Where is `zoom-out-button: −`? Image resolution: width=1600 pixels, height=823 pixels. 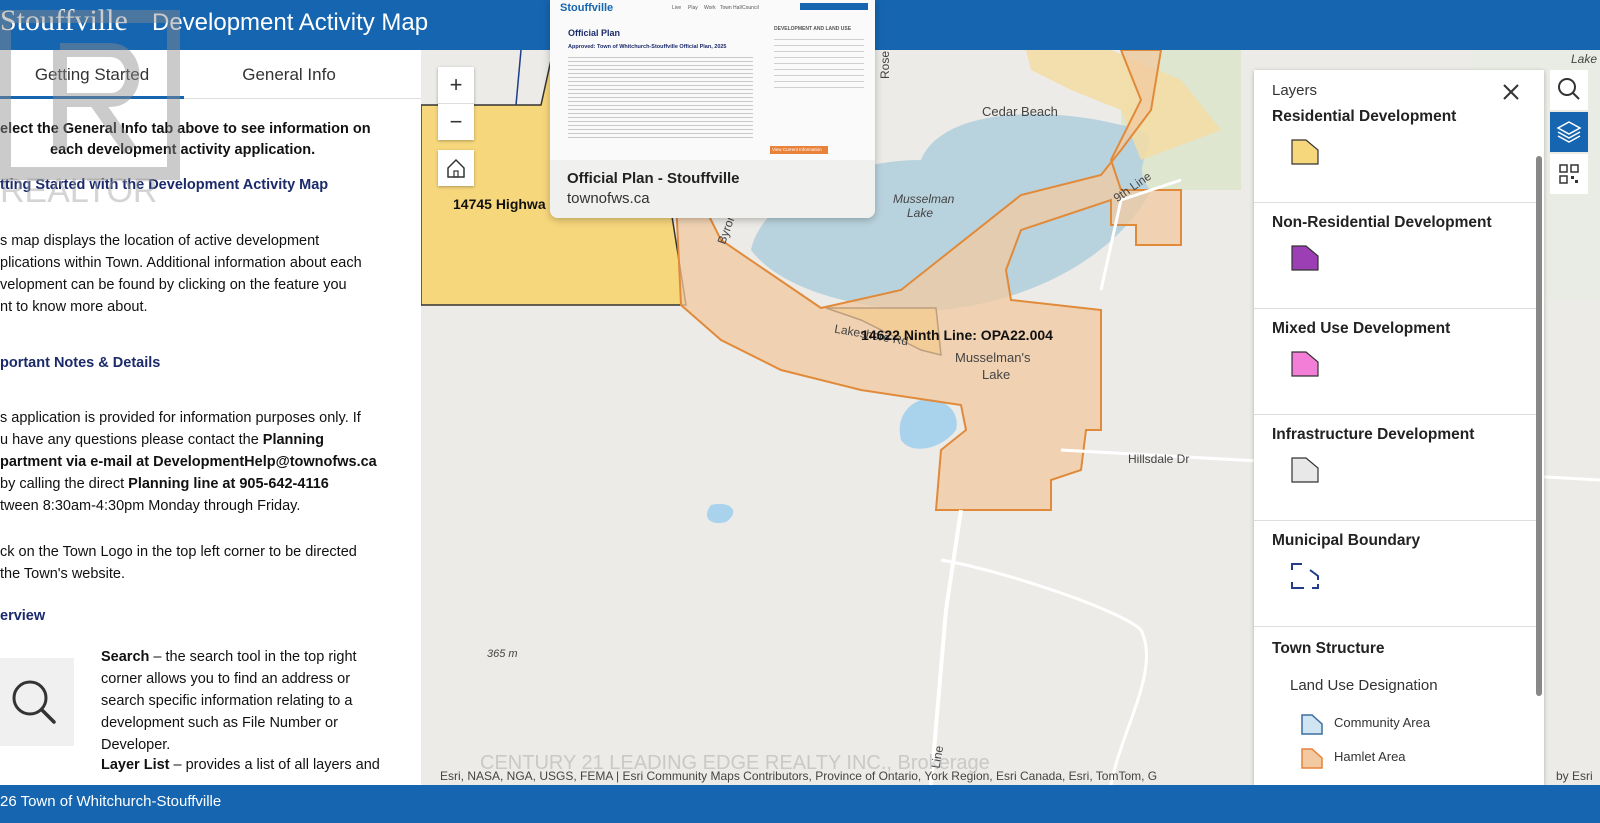
zoom-out-button: − is located at coordinates (456, 122).